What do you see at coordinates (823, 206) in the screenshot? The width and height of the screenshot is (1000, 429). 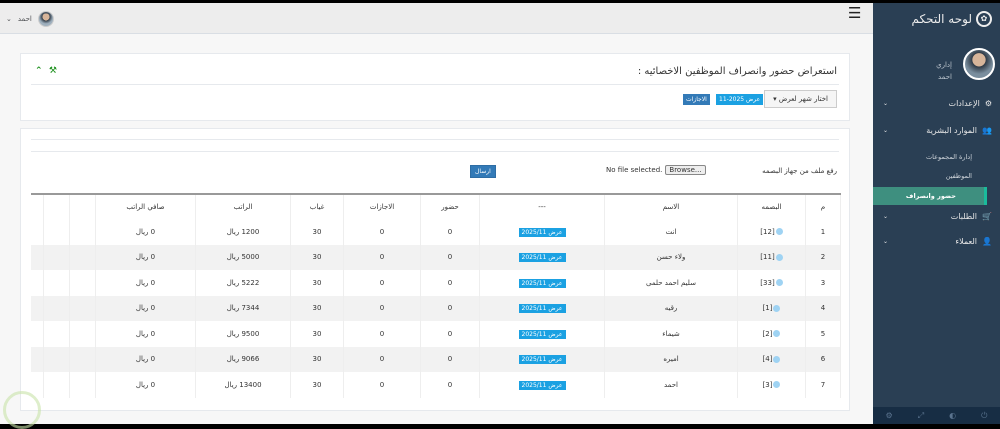 I see `column-header: م` at bounding box center [823, 206].